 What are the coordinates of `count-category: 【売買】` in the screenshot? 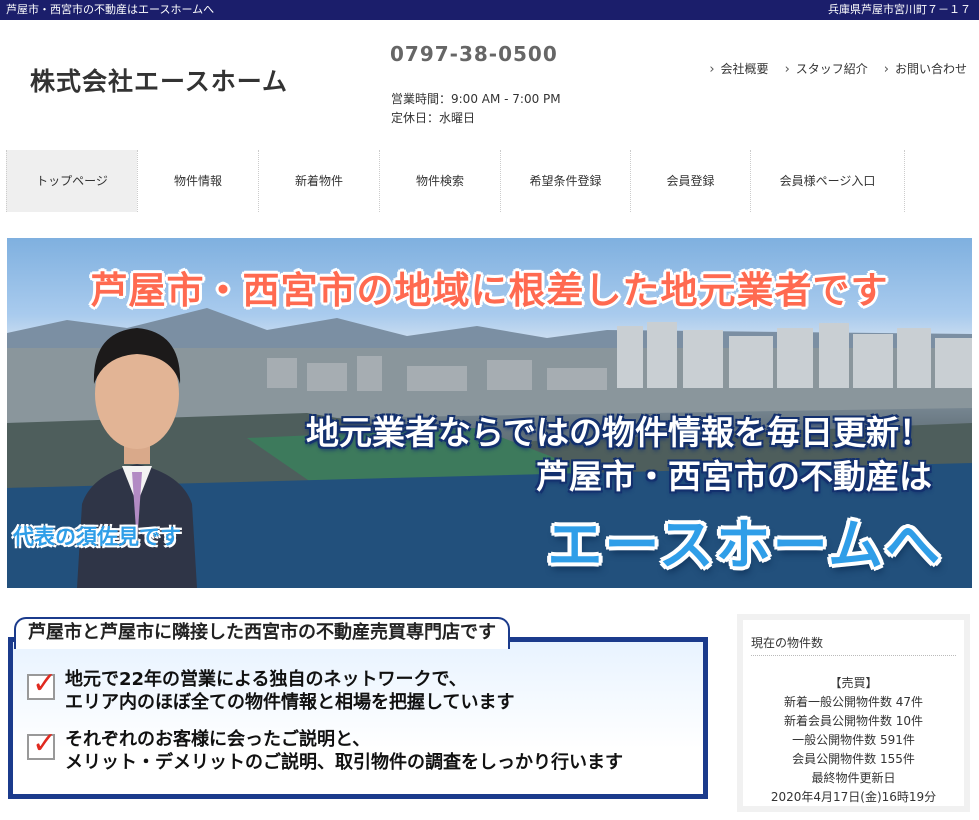 It's located at (853, 683).